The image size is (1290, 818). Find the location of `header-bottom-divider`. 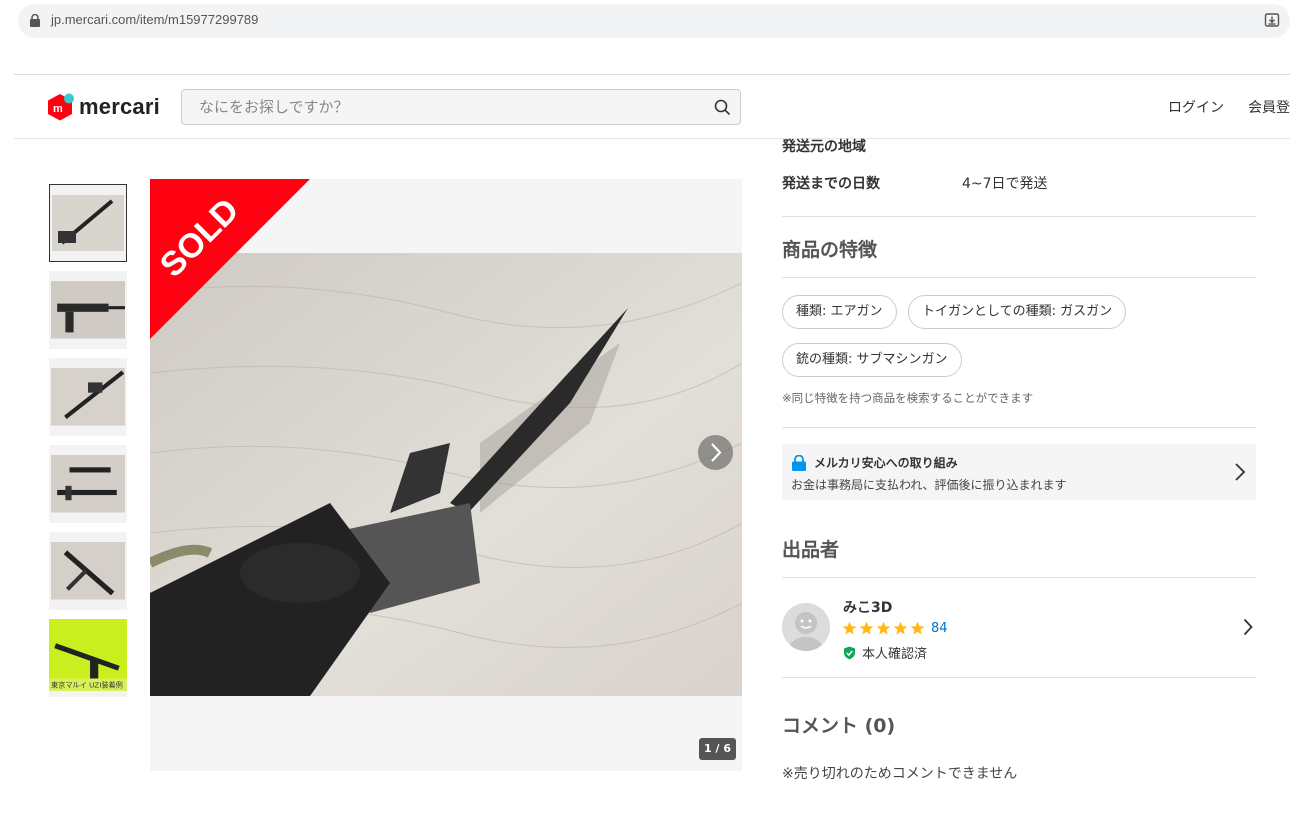

header-bottom-divider is located at coordinates (652, 138).